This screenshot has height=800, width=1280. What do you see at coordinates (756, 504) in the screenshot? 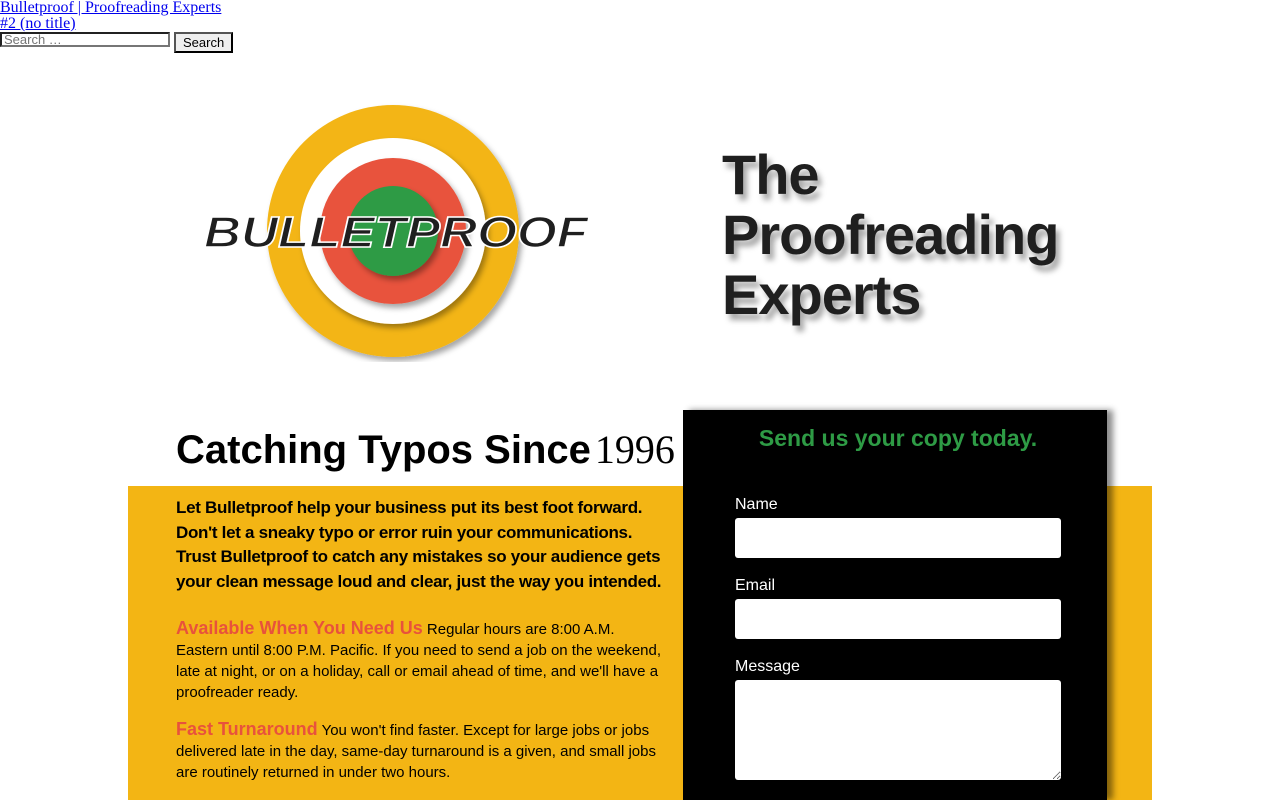
I see `name-label: Name` at bounding box center [756, 504].